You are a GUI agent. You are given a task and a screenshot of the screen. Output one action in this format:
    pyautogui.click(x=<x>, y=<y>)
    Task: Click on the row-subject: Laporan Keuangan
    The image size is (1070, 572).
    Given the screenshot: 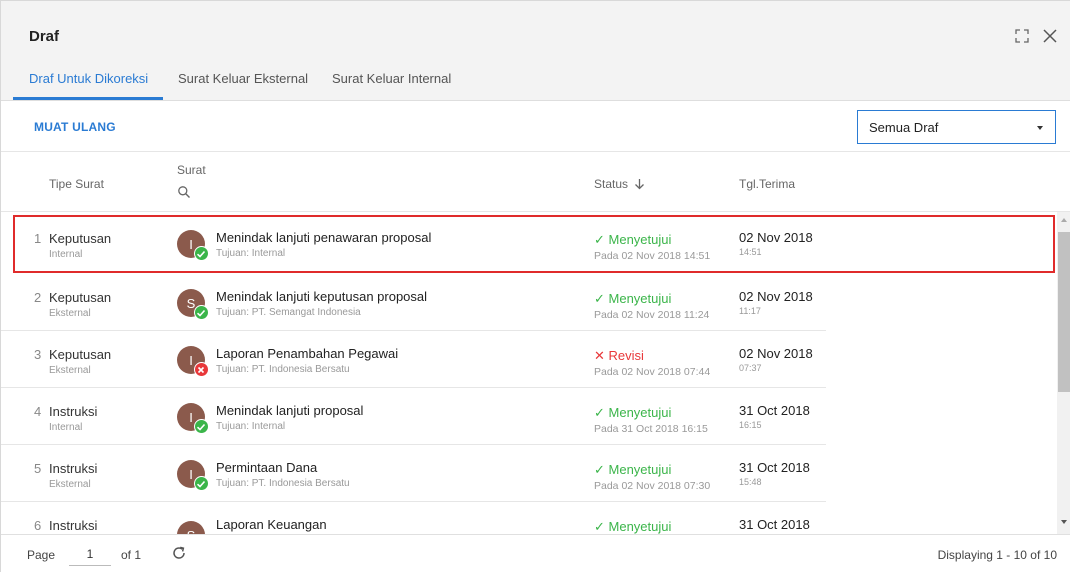 What is the action you would take?
    pyautogui.click(x=271, y=524)
    